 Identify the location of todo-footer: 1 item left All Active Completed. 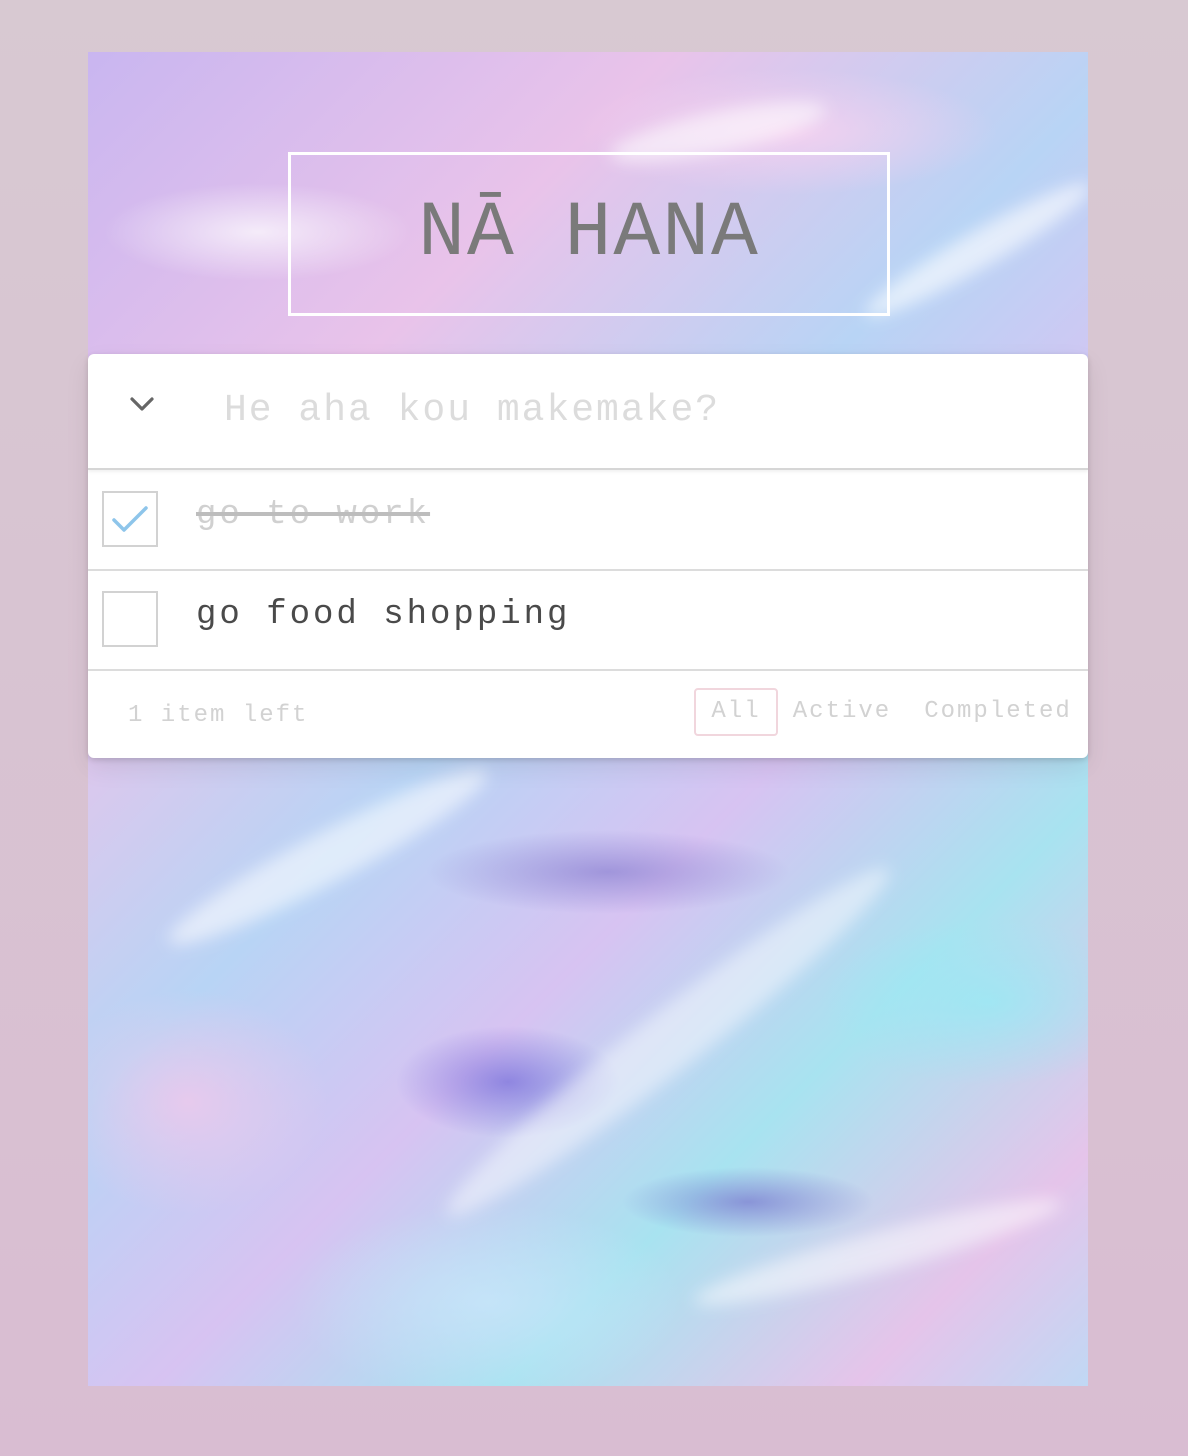
(588, 714).